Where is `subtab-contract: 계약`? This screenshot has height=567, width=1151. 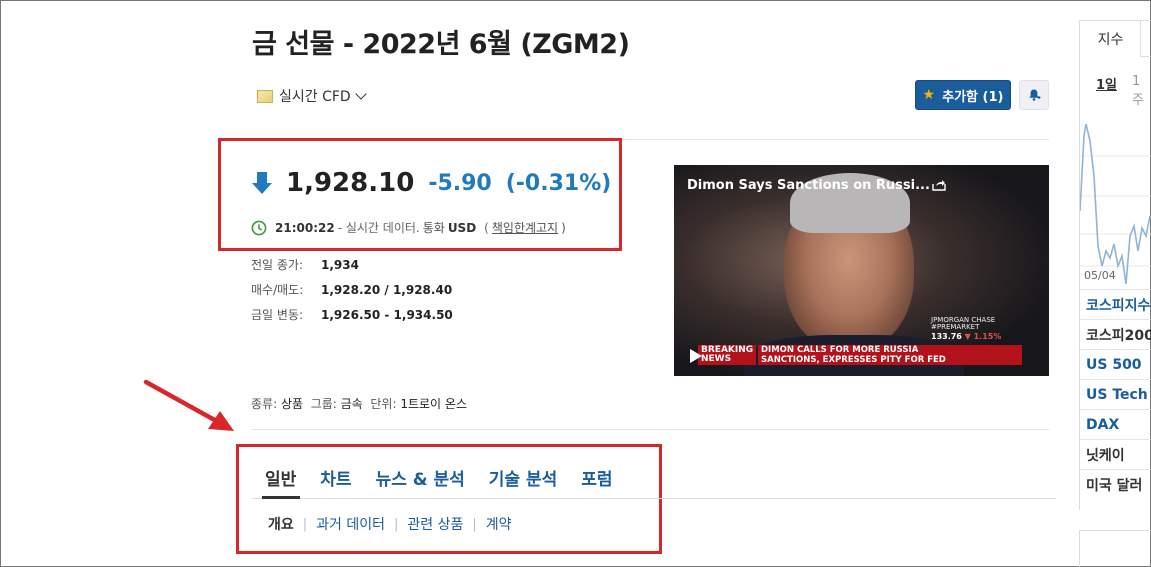 subtab-contract: 계약 is located at coordinates (499, 524).